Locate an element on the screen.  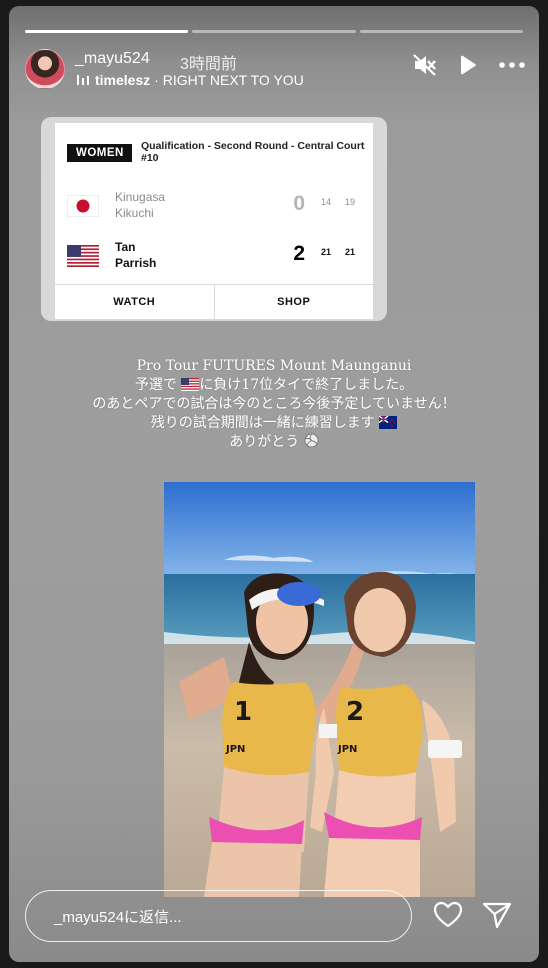
music-bars-icon is located at coordinates (83, 80).